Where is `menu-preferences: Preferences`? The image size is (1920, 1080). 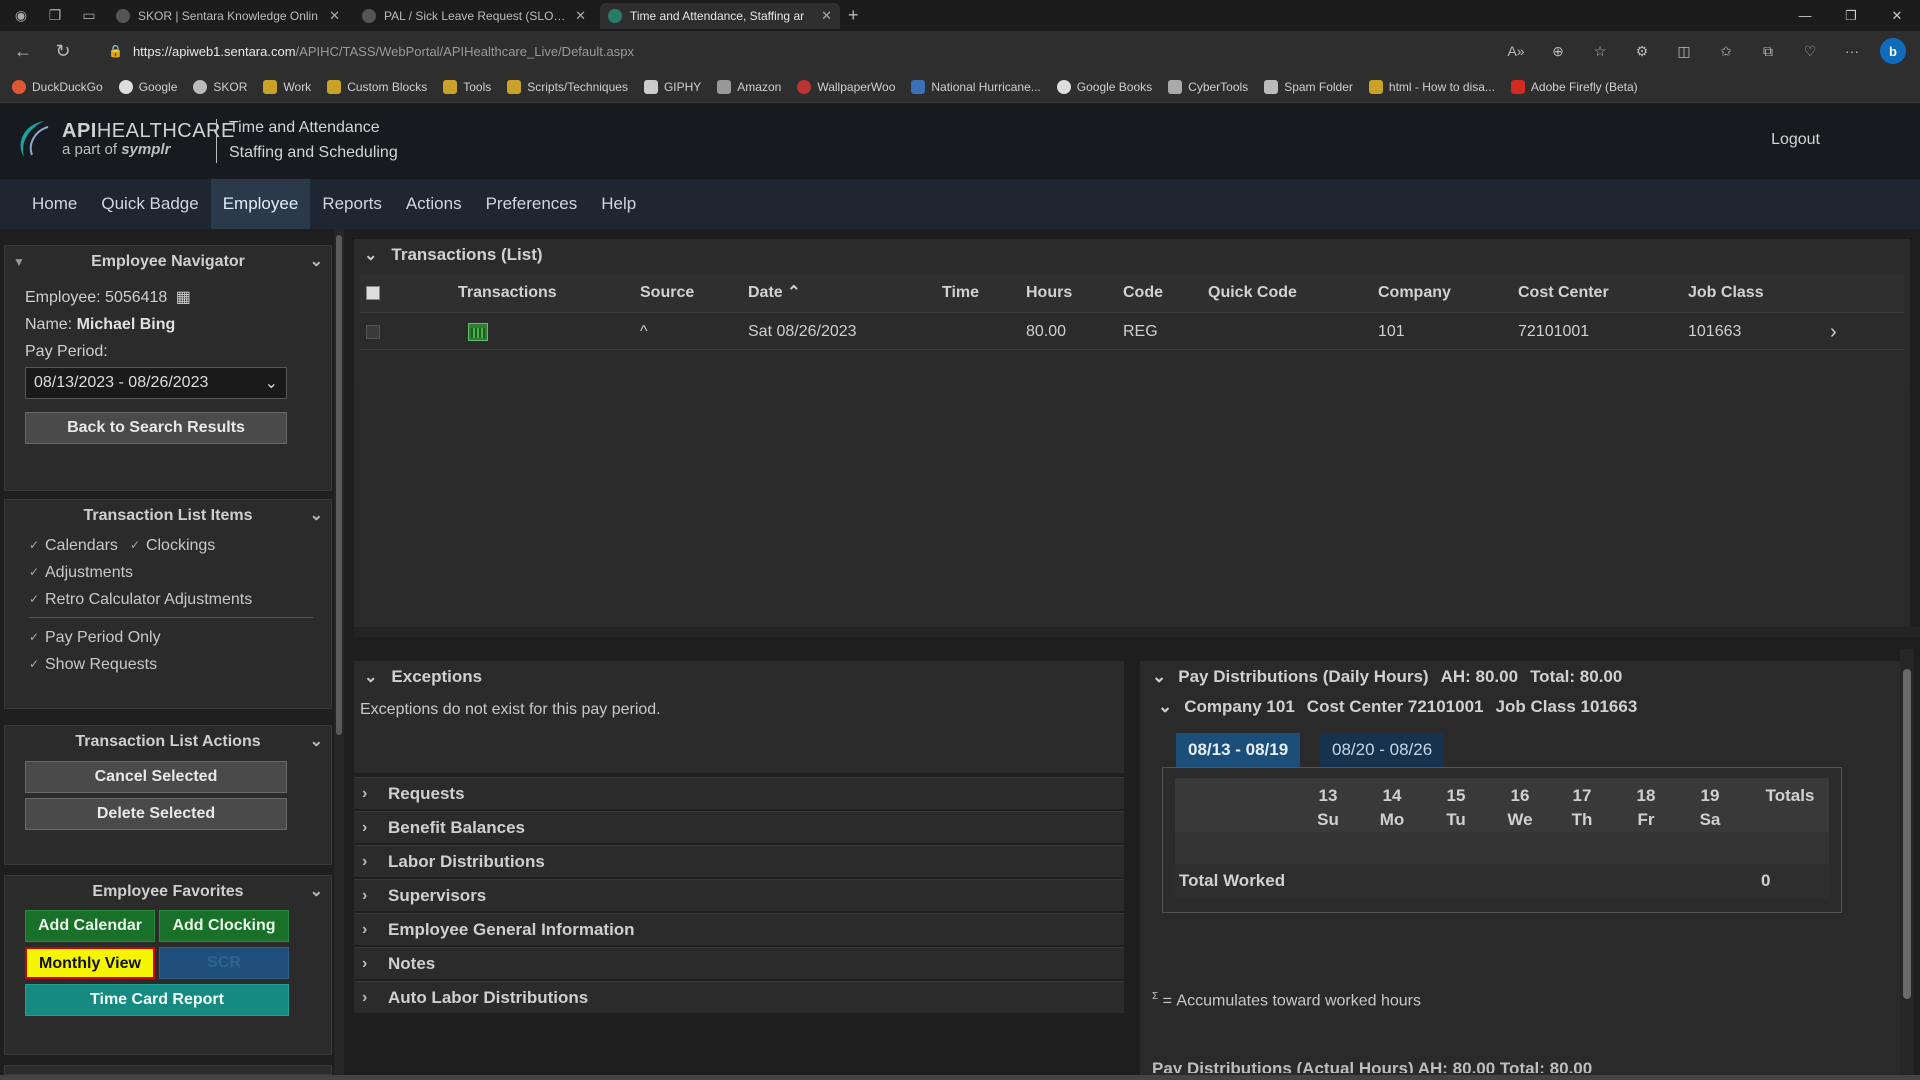 menu-preferences: Preferences is located at coordinates (532, 204).